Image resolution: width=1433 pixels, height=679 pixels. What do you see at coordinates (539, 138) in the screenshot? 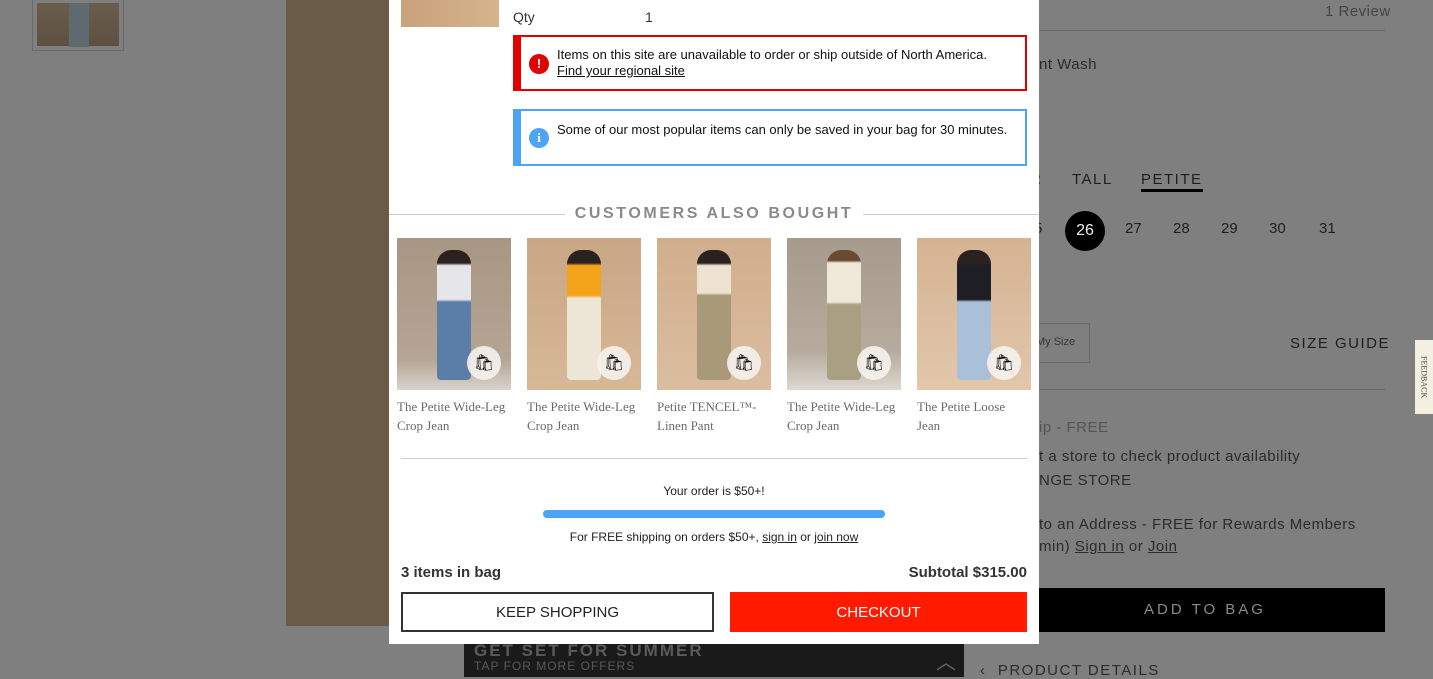
I see `info-icon: i` at bounding box center [539, 138].